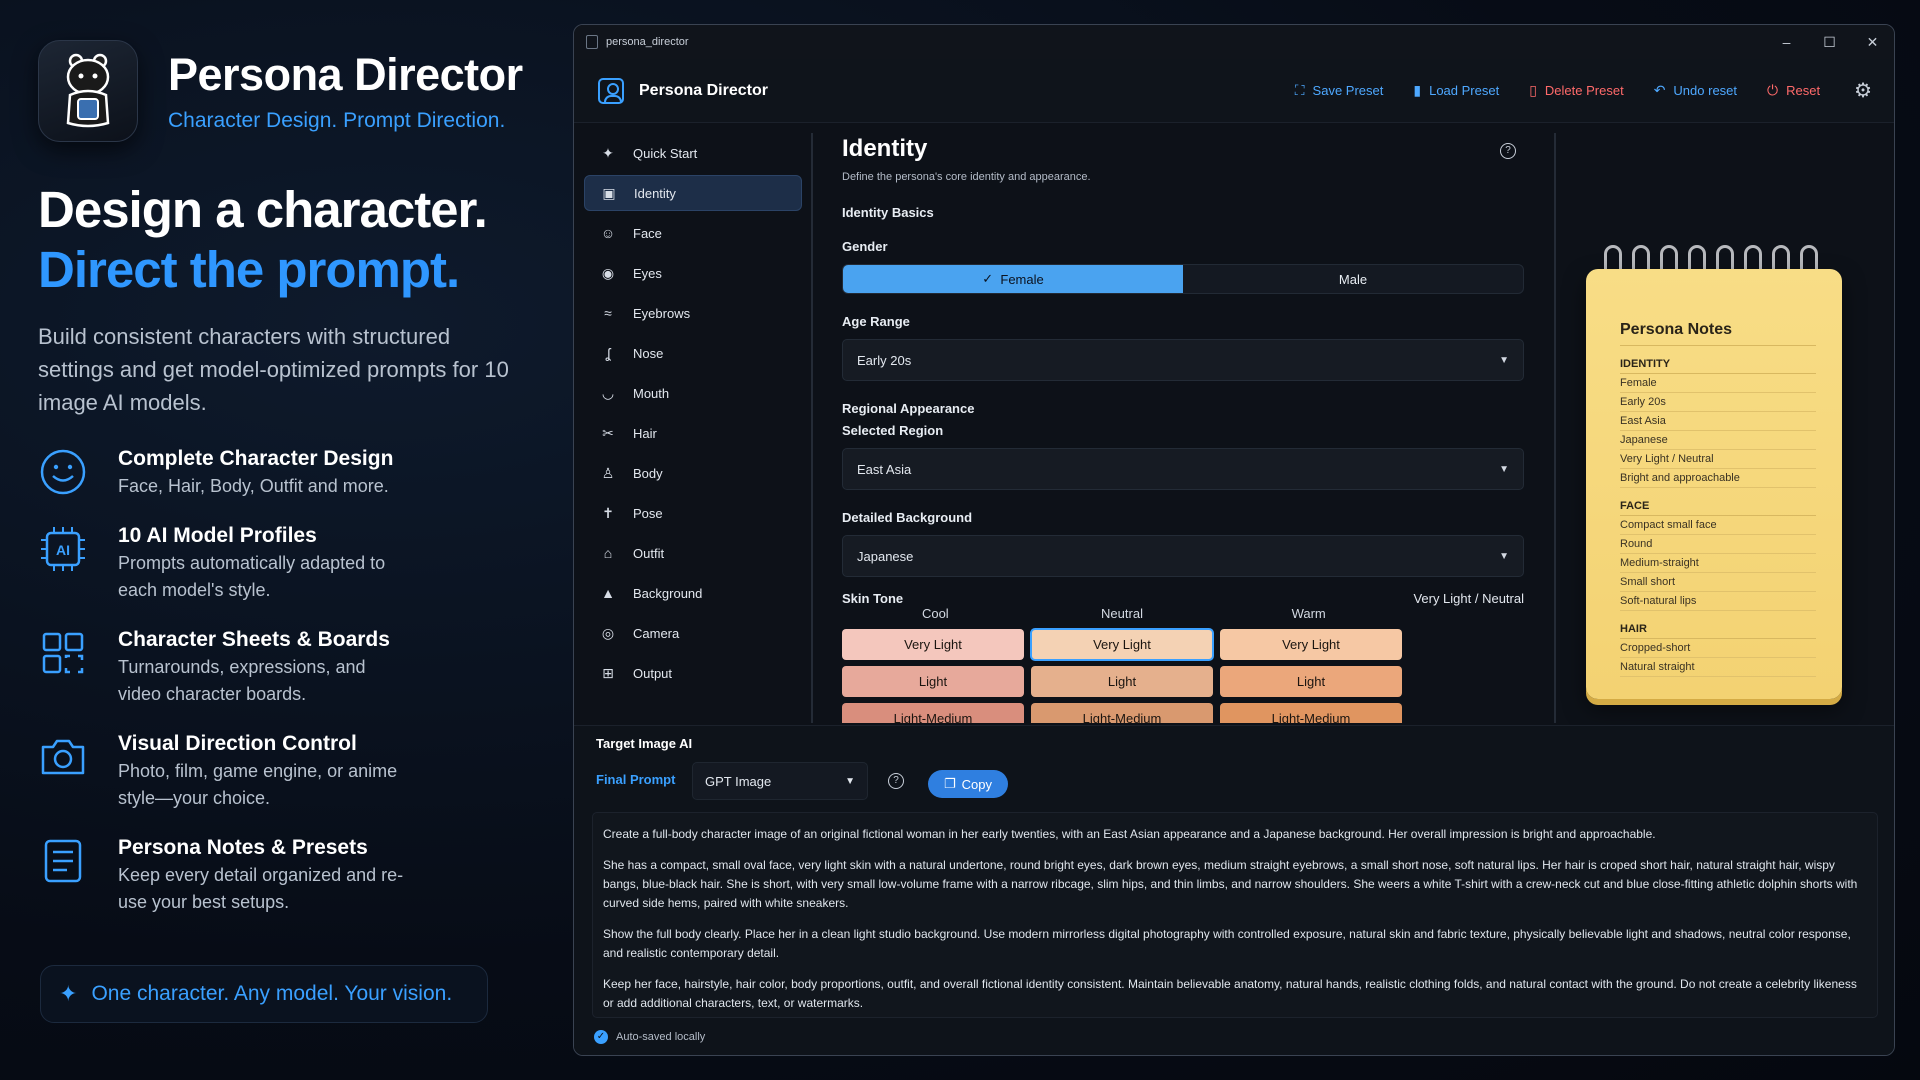  What do you see at coordinates (1695, 90) in the screenshot?
I see `undo-reset-button: ↶ Undo reset` at bounding box center [1695, 90].